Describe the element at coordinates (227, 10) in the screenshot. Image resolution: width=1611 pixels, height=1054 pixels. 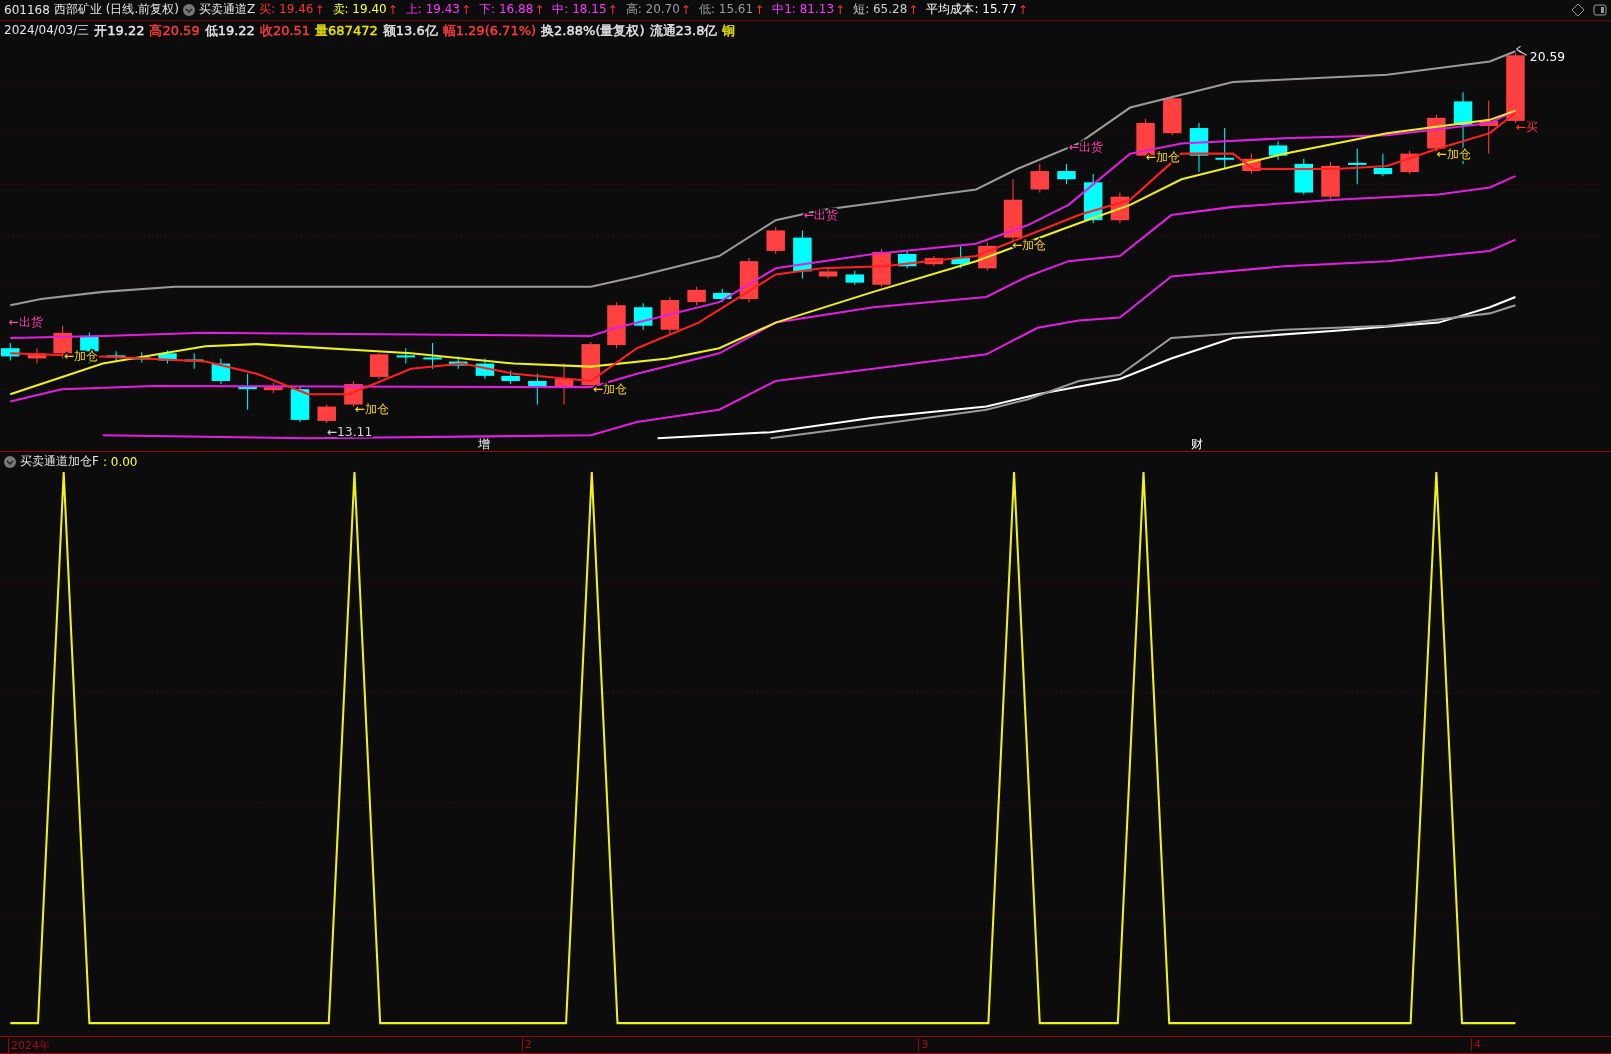
I see `indicator-name: 买卖通道Z` at that location.